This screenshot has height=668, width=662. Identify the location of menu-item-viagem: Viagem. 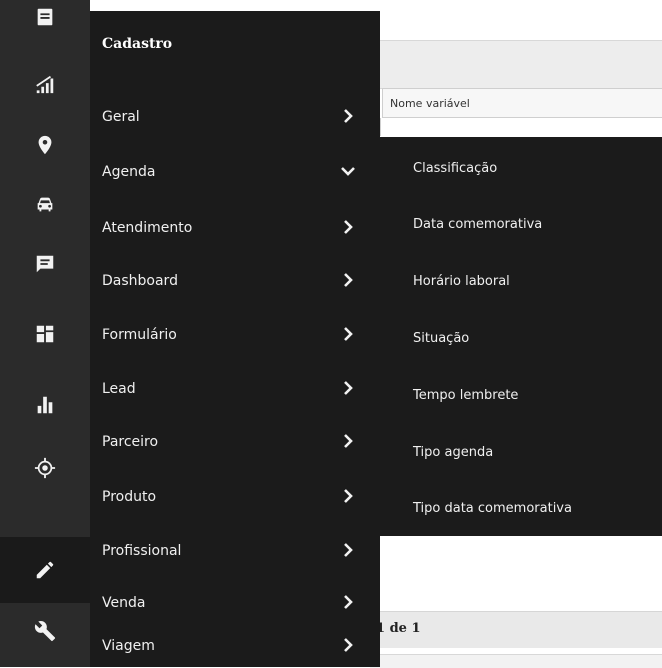
(235, 647).